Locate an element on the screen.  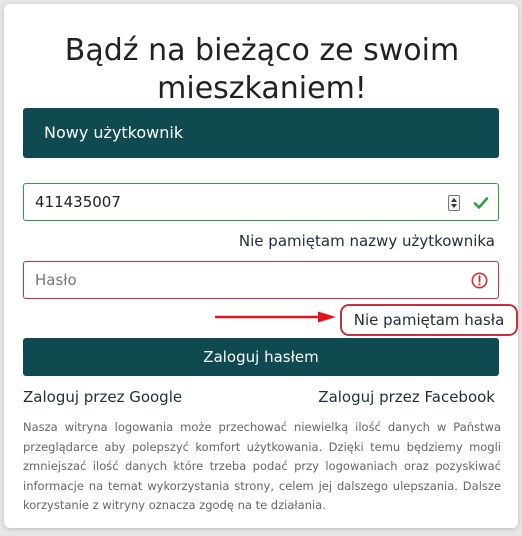
username-field is located at coordinates (261, 202).